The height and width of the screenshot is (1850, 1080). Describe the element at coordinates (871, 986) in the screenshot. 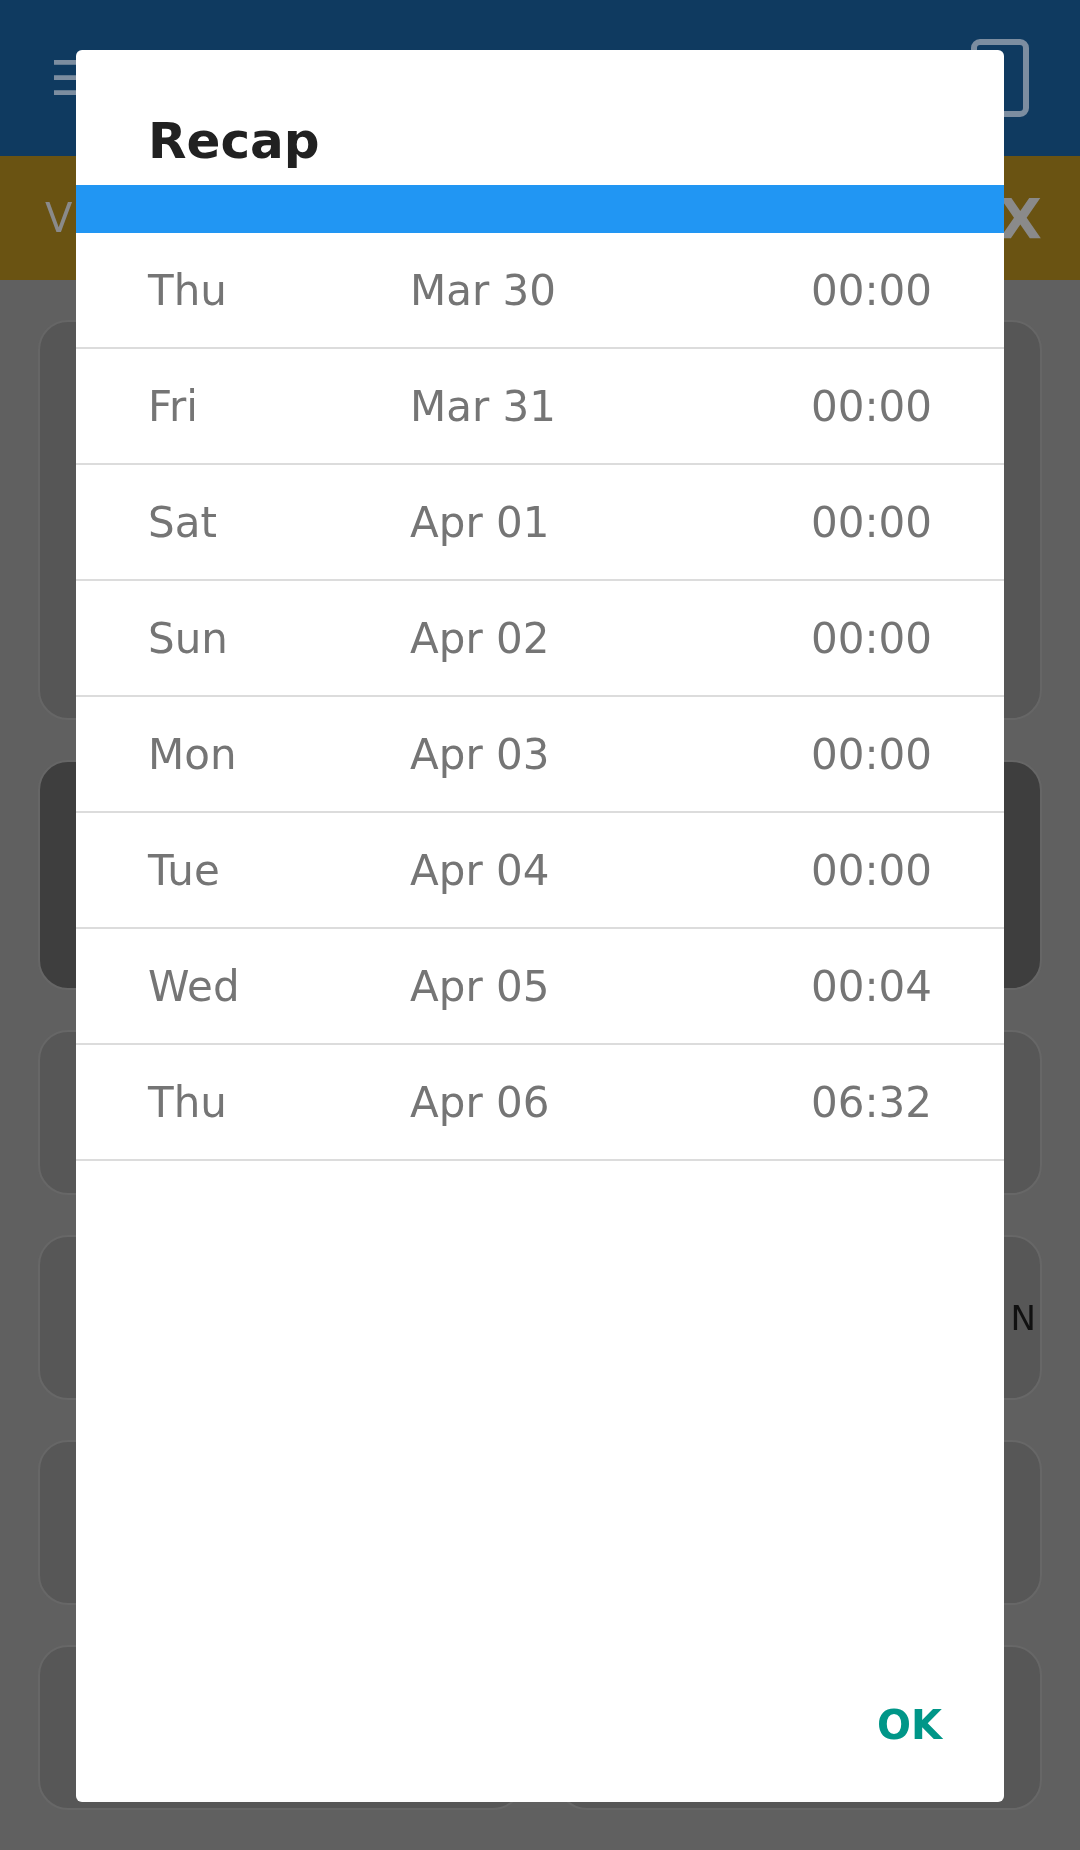

I see `time-text: 00:04` at that location.